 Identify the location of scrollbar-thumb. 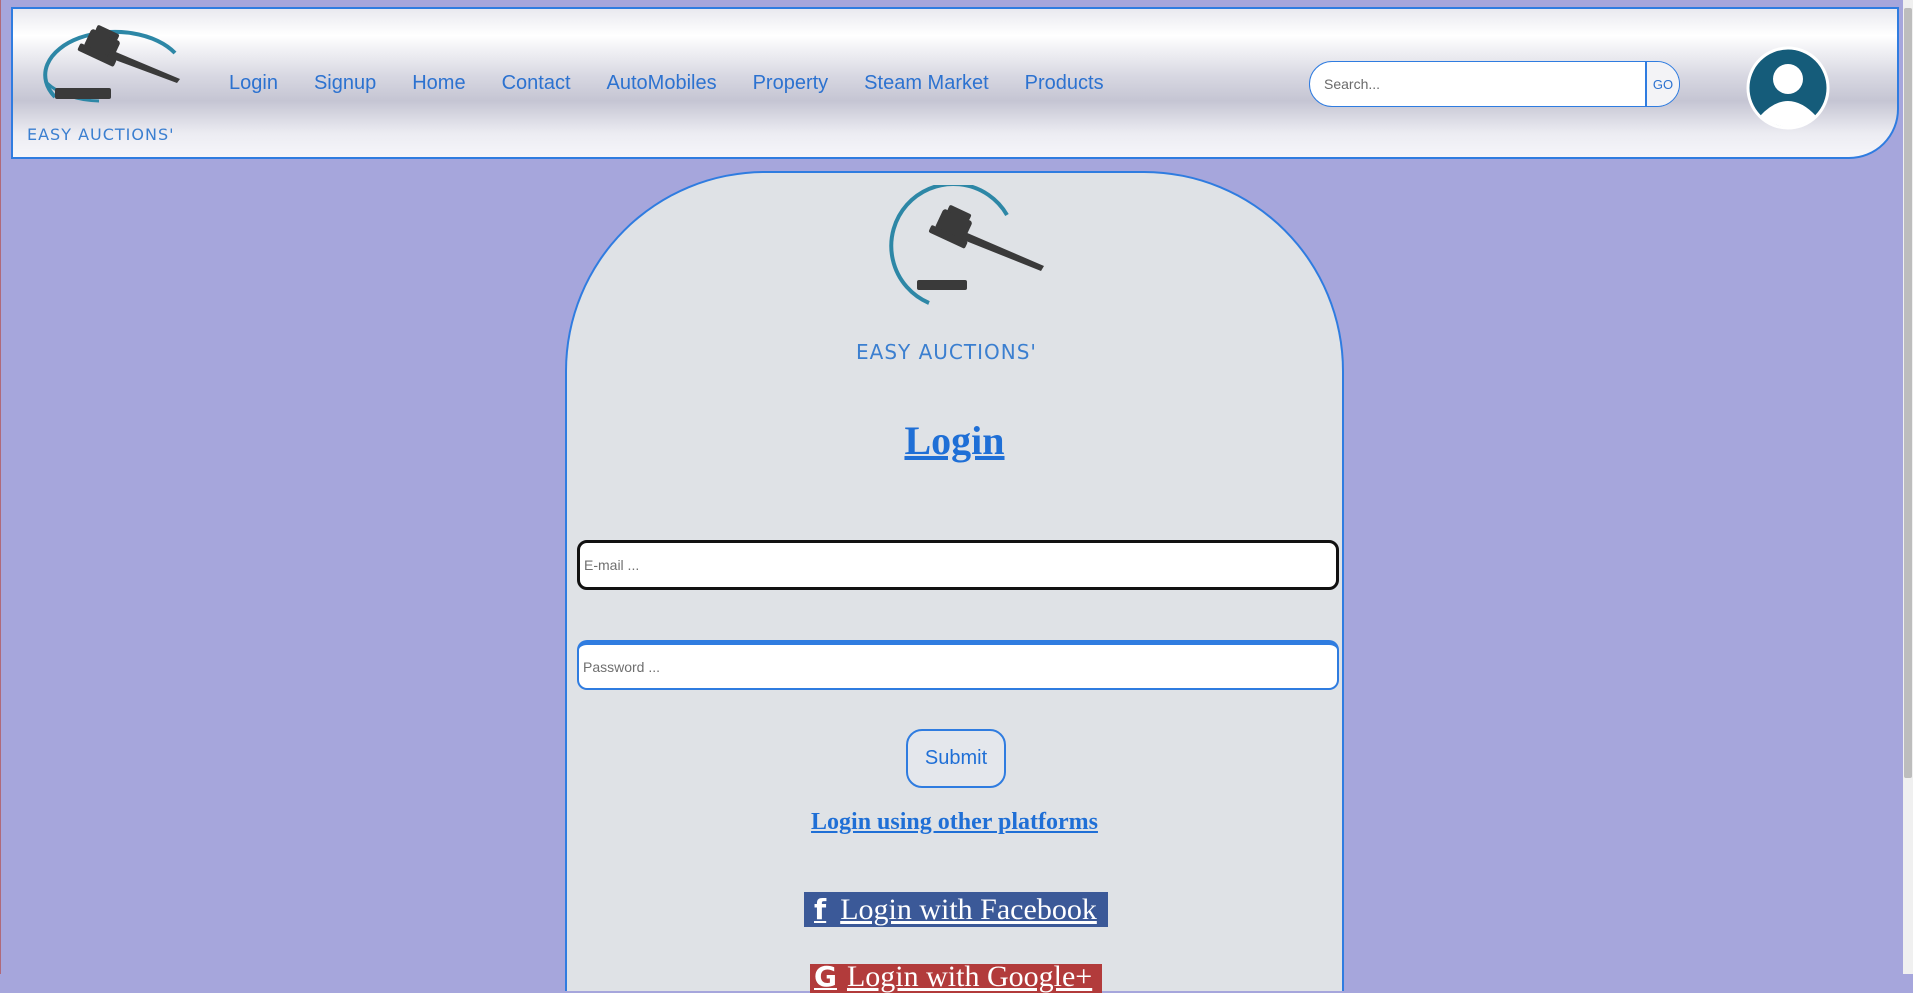
(1908, 393).